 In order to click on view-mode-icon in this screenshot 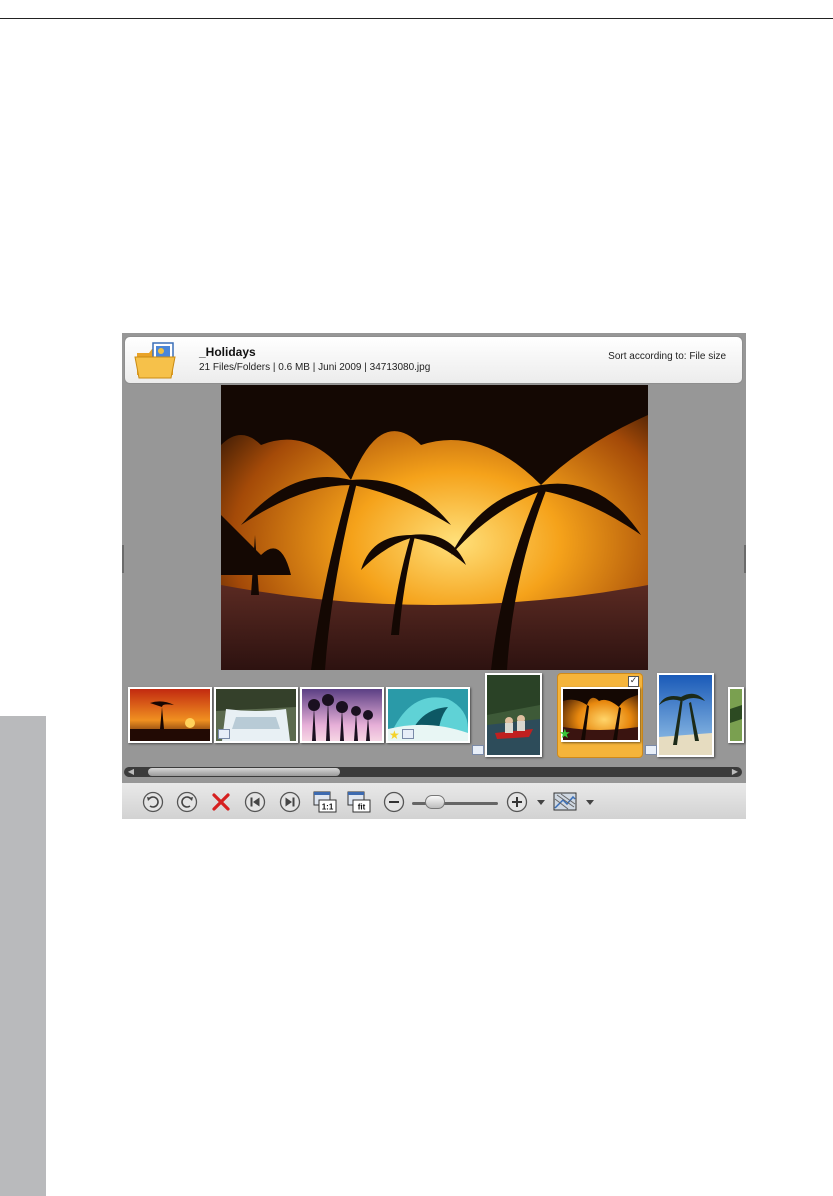, I will do `click(566, 802)`.